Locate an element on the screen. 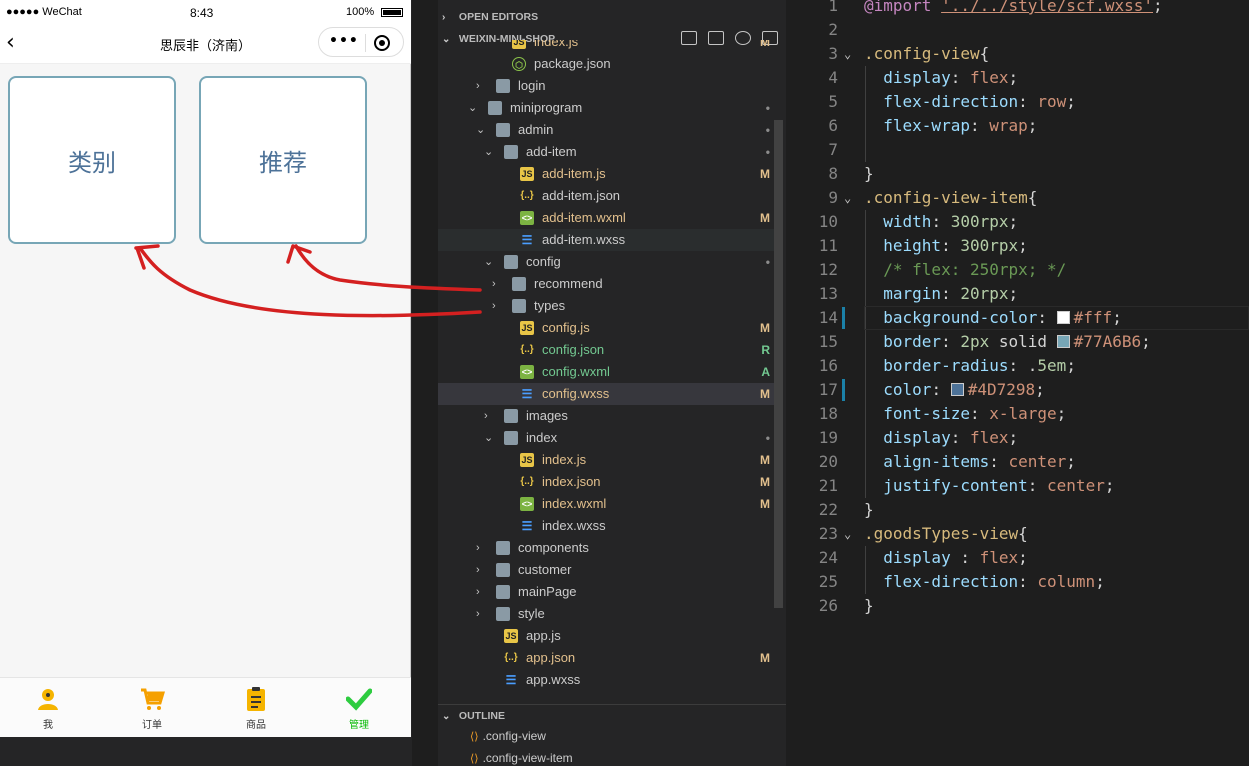 The width and height of the screenshot is (1249, 766). tree-row: › style is located at coordinates (606, 614).